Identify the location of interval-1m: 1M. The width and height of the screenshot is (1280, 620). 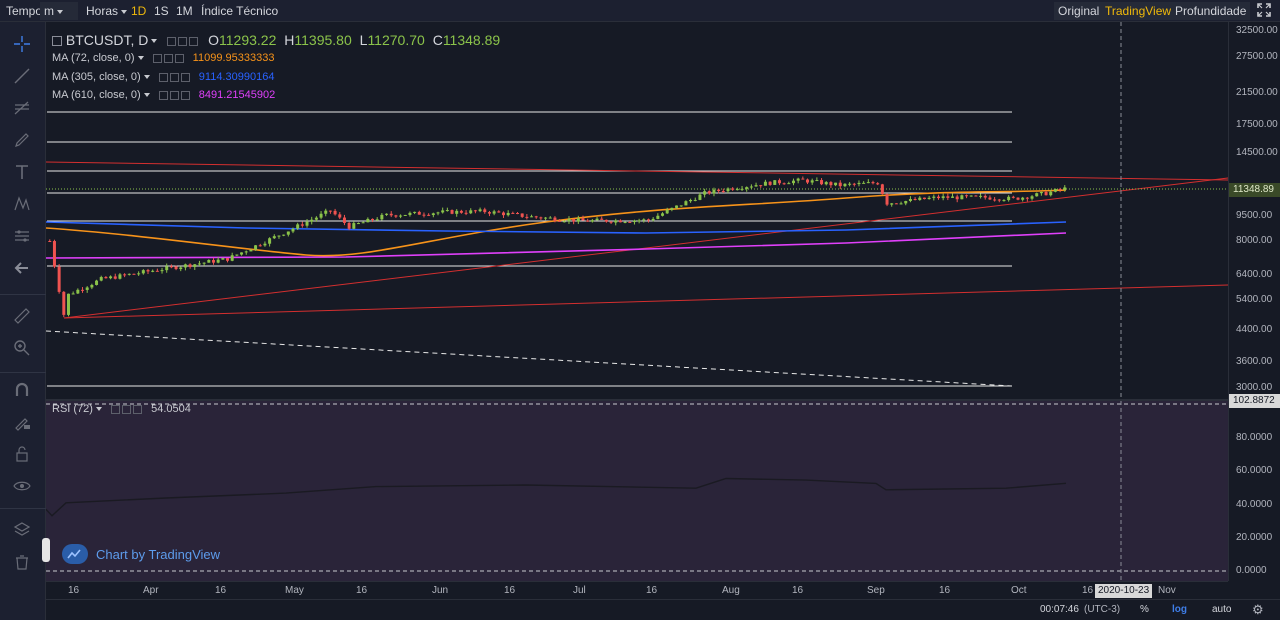
(184, 11).